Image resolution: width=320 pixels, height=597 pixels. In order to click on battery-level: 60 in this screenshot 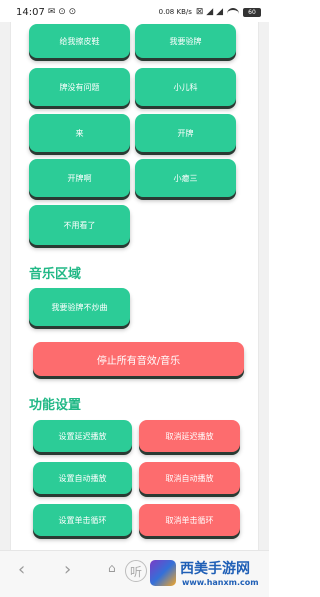, I will do `click(252, 12)`.